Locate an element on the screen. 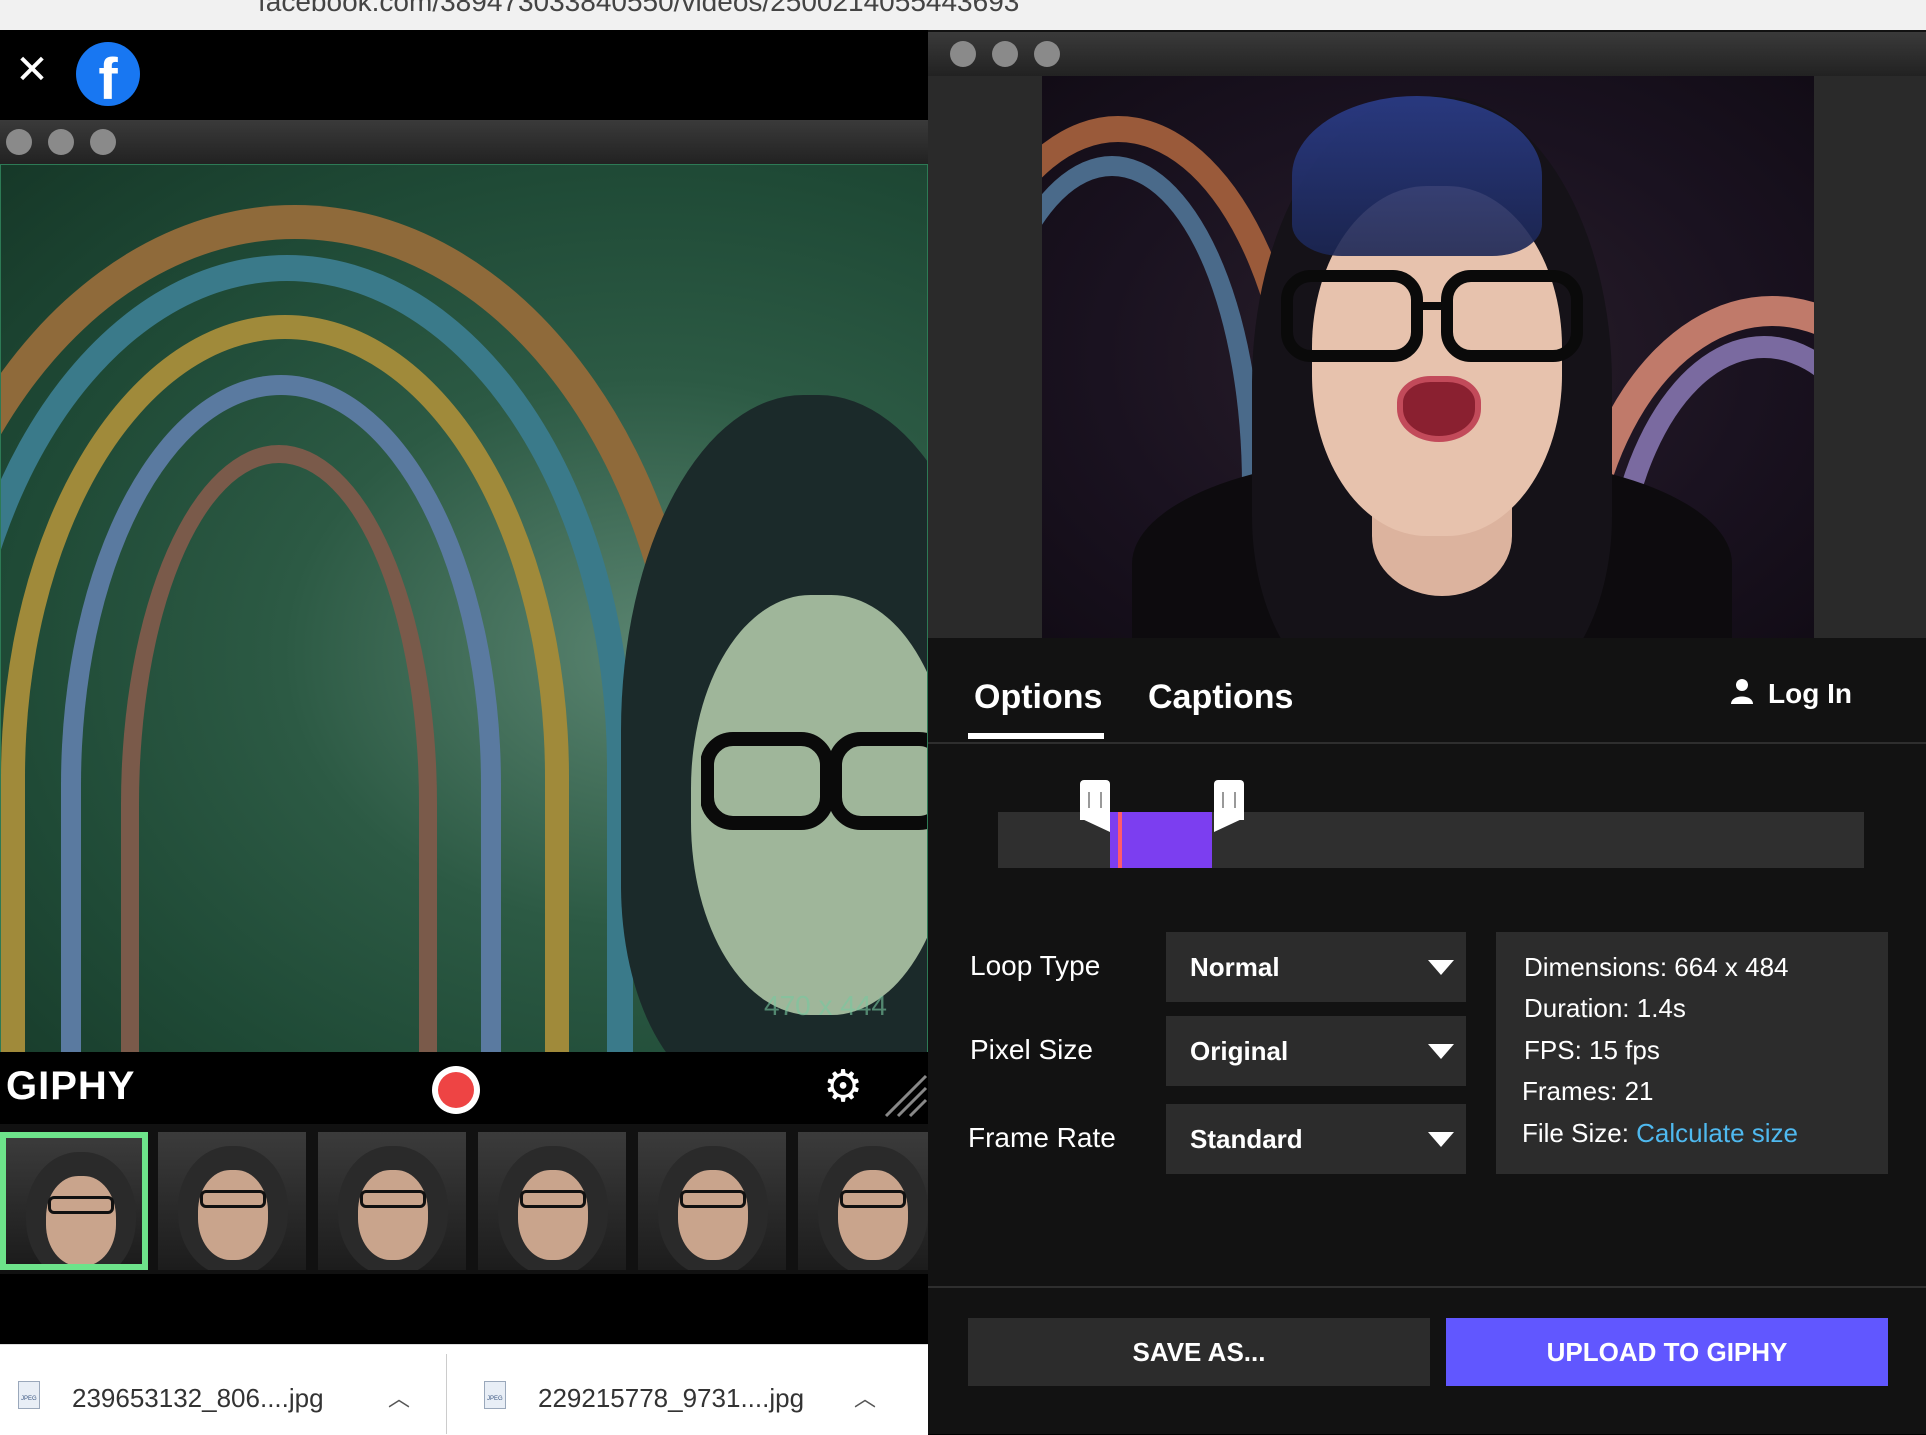 Image resolution: width=1926 pixels, height=1435 pixels. downloads-divider is located at coordinates (446, 1394).